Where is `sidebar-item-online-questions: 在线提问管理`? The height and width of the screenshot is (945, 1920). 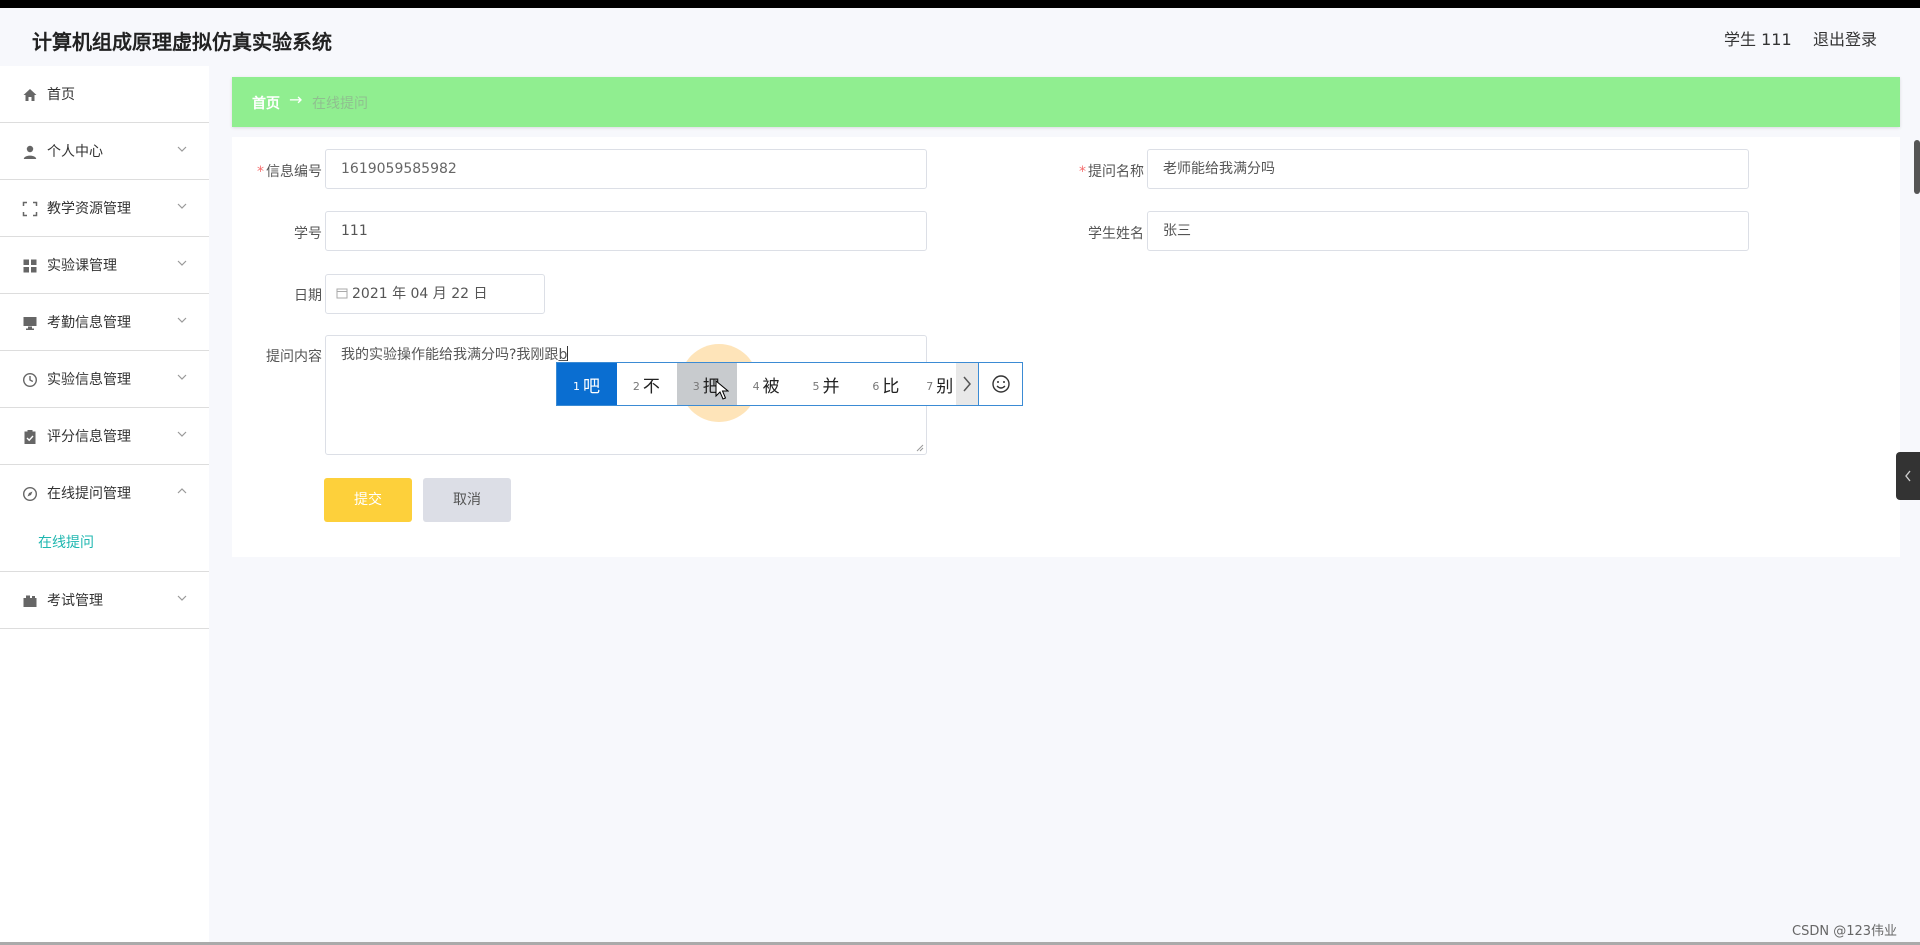 sidebar-item-online-questions: 在线提问管理 is located at coordinates (104, 493).